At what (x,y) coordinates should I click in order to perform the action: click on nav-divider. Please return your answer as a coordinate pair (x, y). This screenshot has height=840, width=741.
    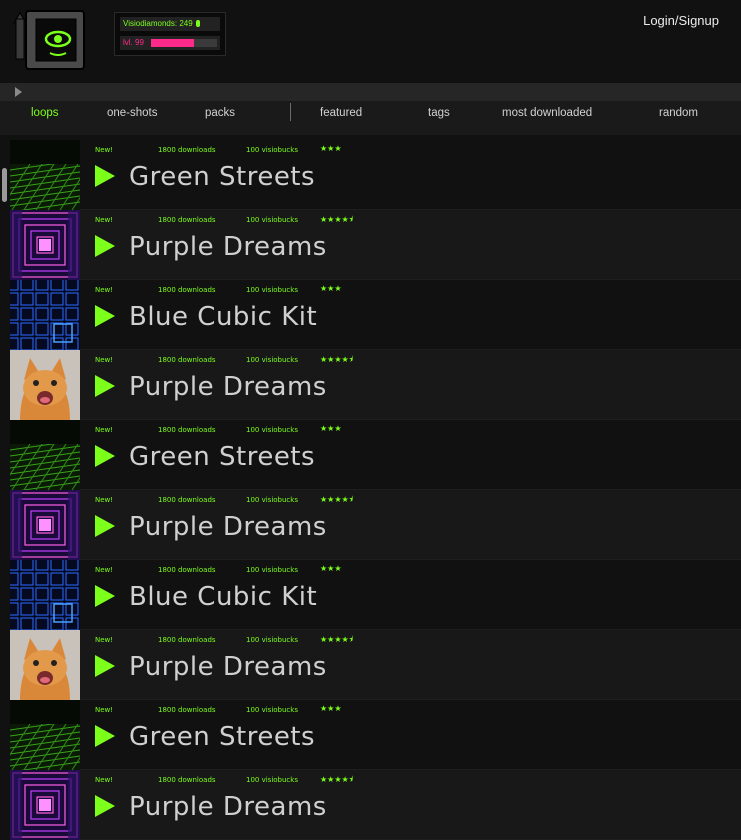
    Looking at the image, I should click on (290, 112).